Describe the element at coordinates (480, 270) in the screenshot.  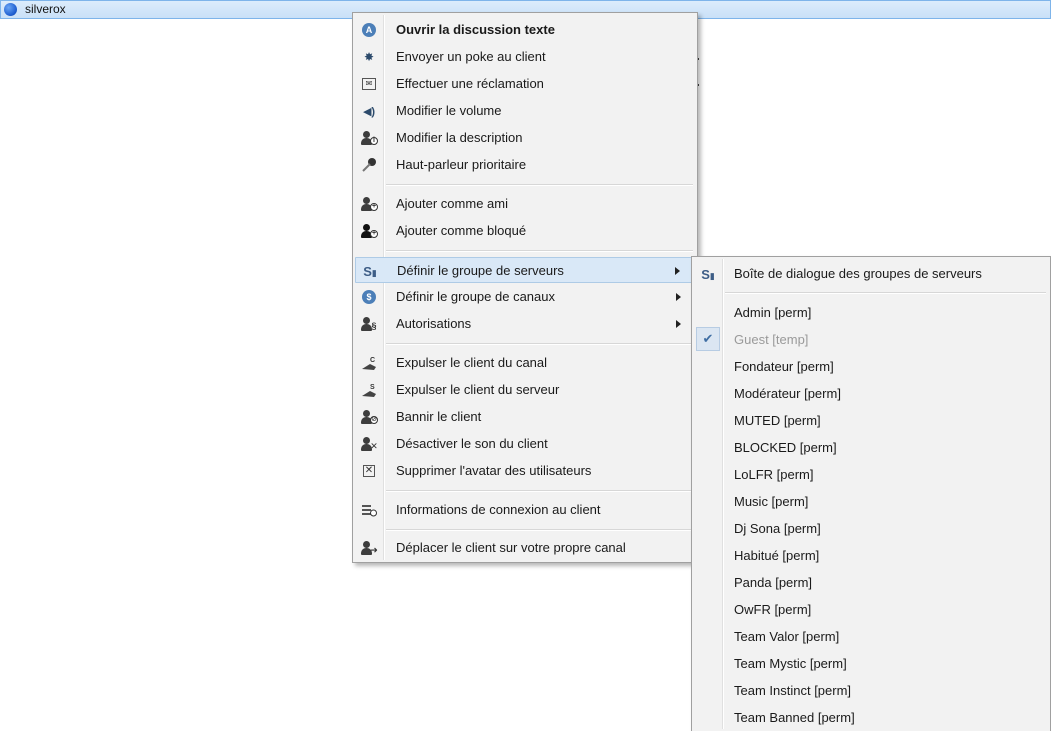
I see `menu-item-label: Définir le groupe de serveurs` at that location.